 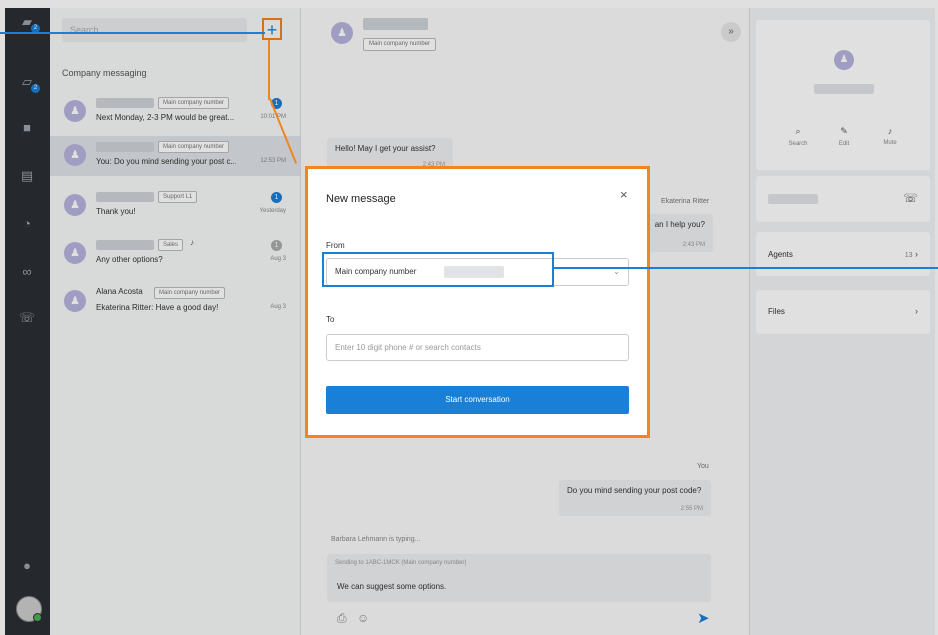 I want to click on close-icon: ×, so click(x=624, y=194).